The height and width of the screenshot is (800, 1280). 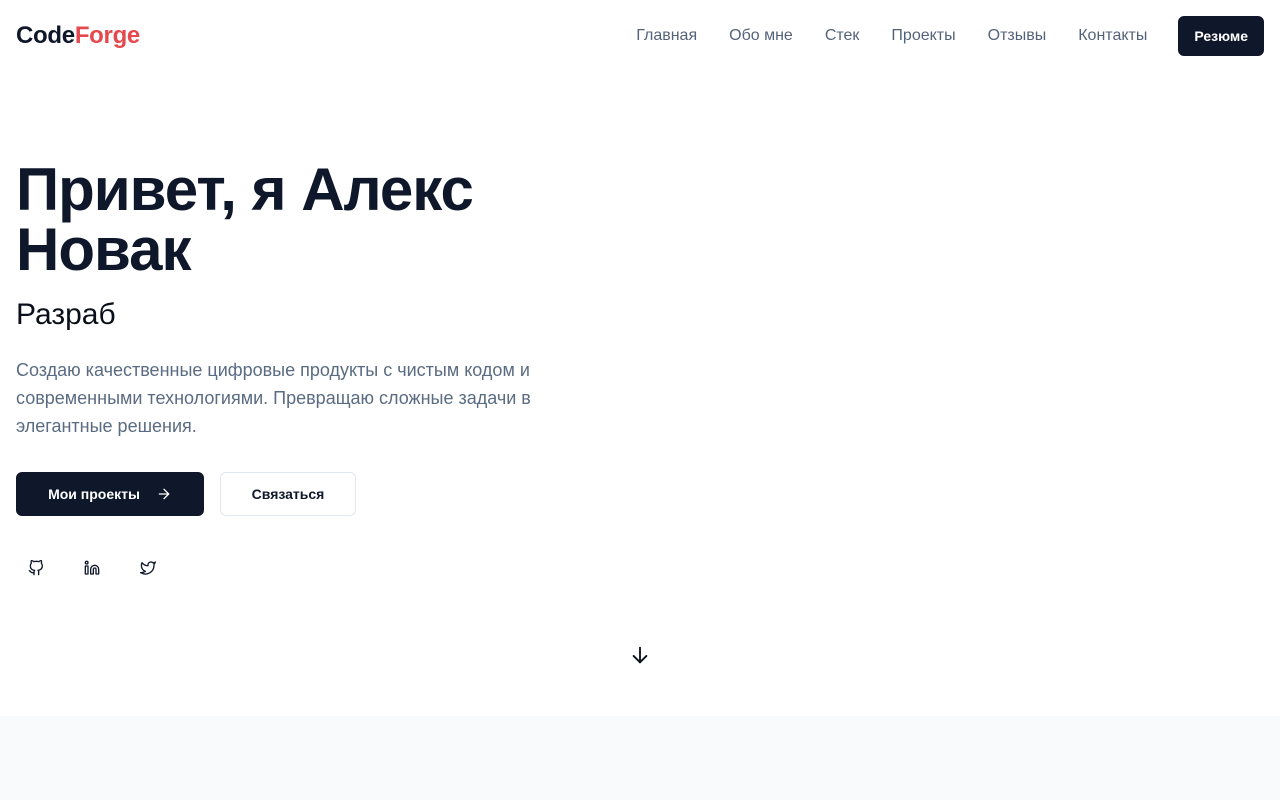 I want to click on hero-title: Привет, я Алекс Новак, so click(x=296, y=220).